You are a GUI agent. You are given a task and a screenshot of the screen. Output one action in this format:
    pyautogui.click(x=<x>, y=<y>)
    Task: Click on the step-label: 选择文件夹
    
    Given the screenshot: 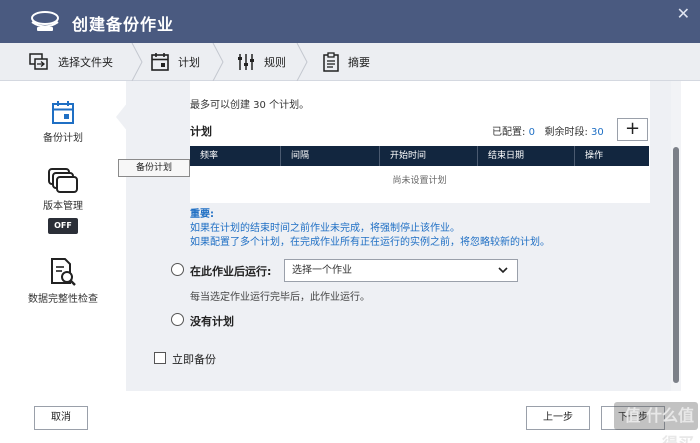 What is the action you would take?
    pyautogui.click(x=85, y=62)
    